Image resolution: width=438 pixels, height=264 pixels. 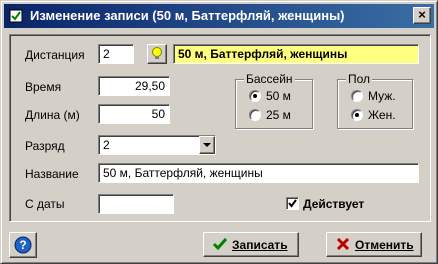 I want to click on help-icon: ?, so click(x=23, y=245).